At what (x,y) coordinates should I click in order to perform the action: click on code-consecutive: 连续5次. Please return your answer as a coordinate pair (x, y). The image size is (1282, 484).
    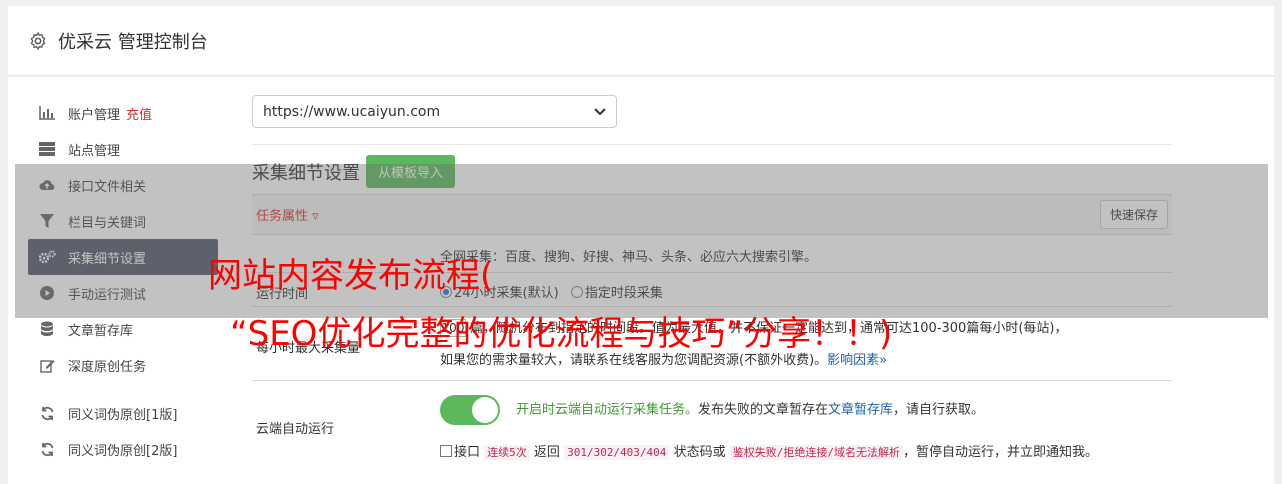
    Looking at the image, I should click on (507, 452).